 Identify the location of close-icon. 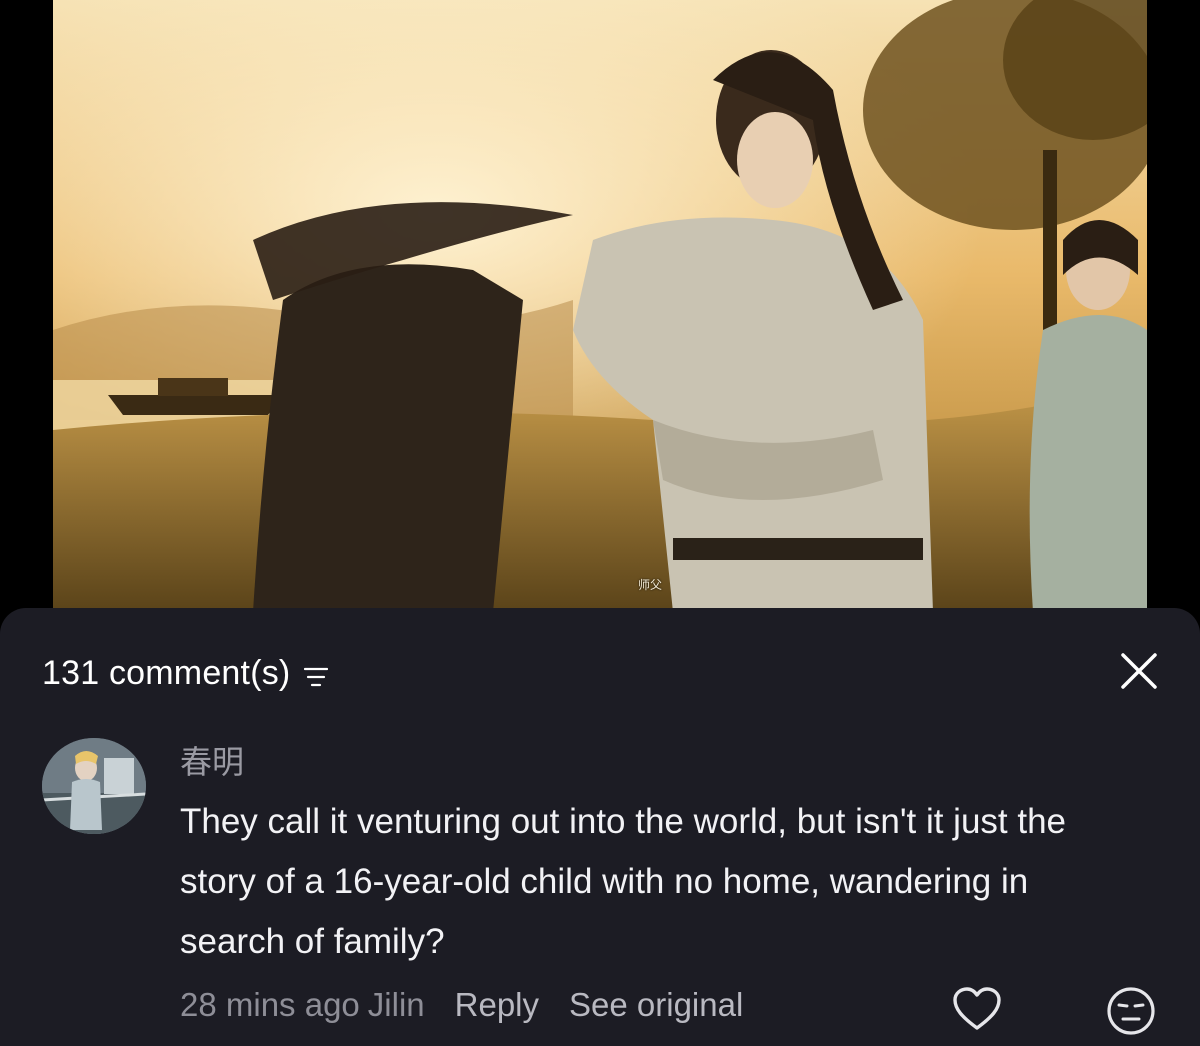
(1139, 671).